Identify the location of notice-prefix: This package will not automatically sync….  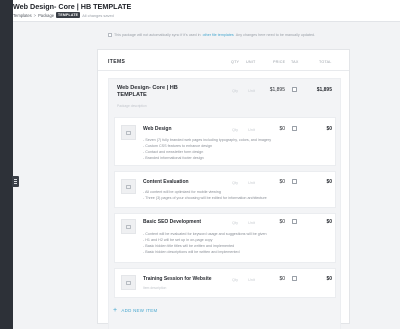
(157, 35).